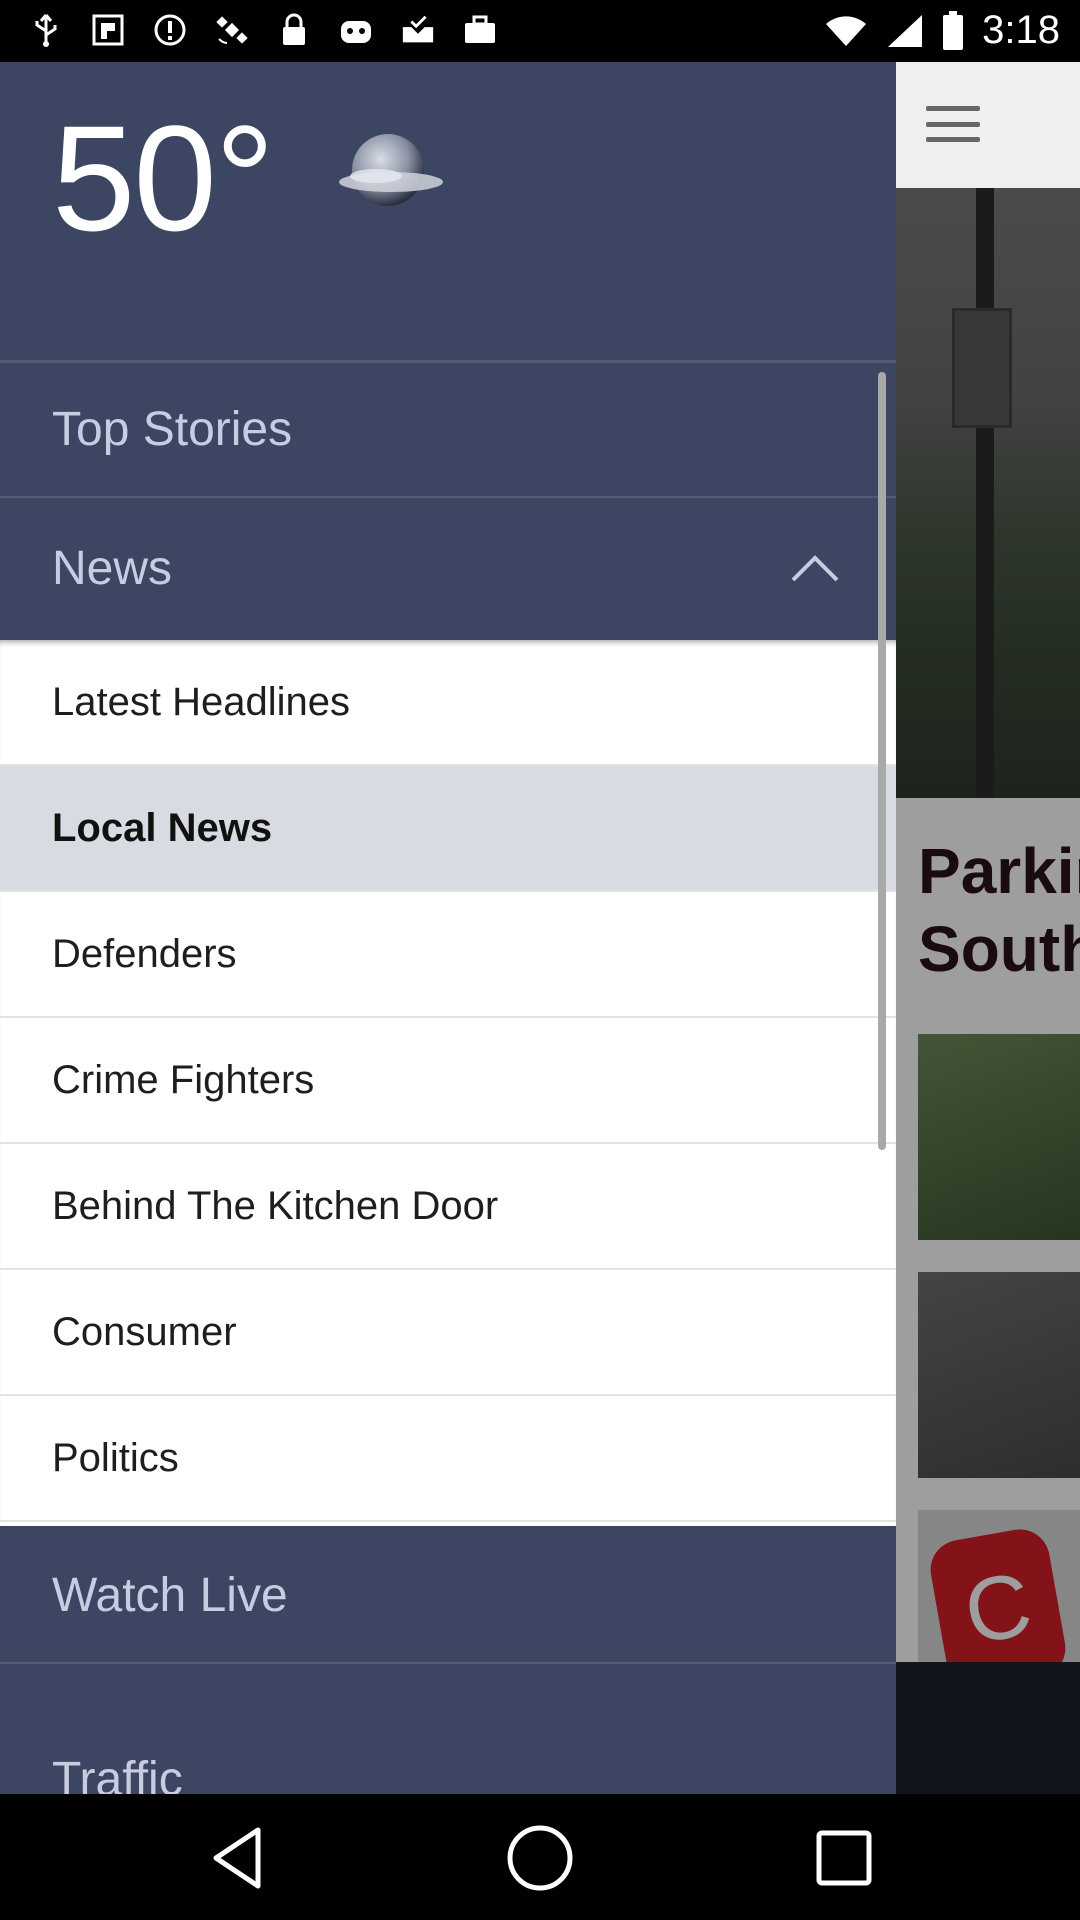  I want to click on home-icon, so click(540, 1858).